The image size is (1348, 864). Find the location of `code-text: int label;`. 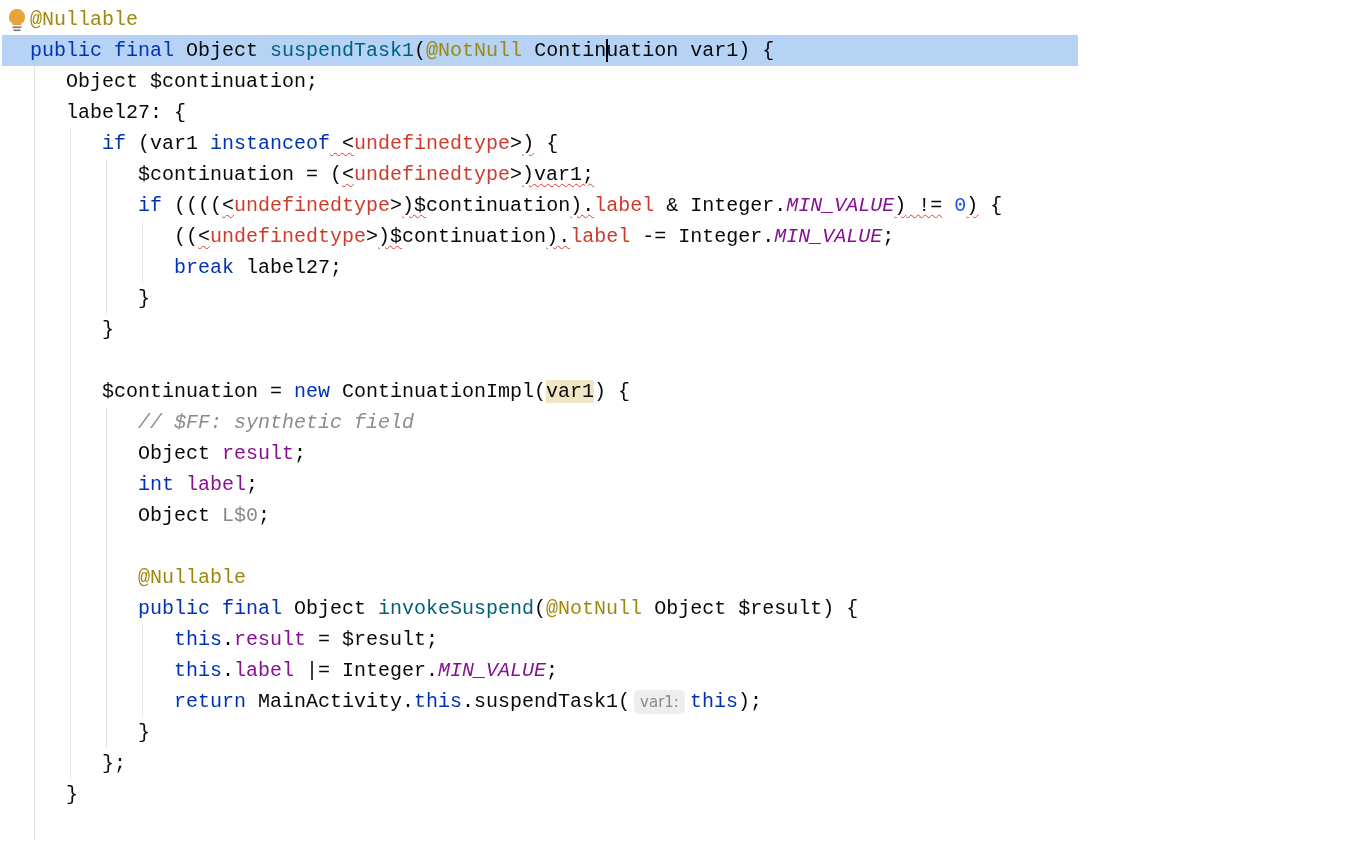

code-text: int label; is located at coordinates (198, 484).